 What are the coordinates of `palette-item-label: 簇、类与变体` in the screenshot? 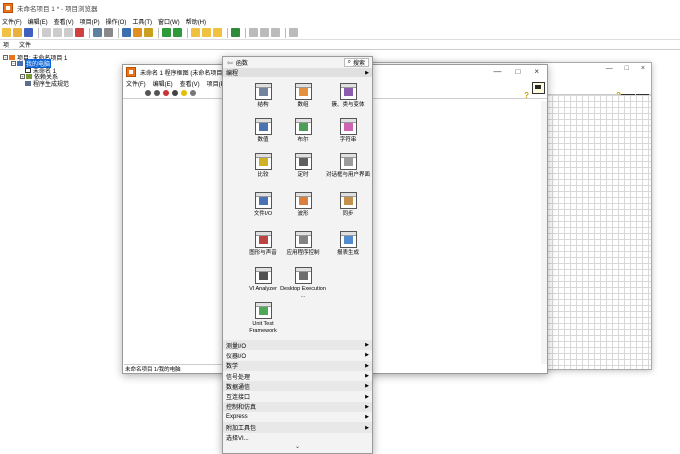 It's located at (348, 105).